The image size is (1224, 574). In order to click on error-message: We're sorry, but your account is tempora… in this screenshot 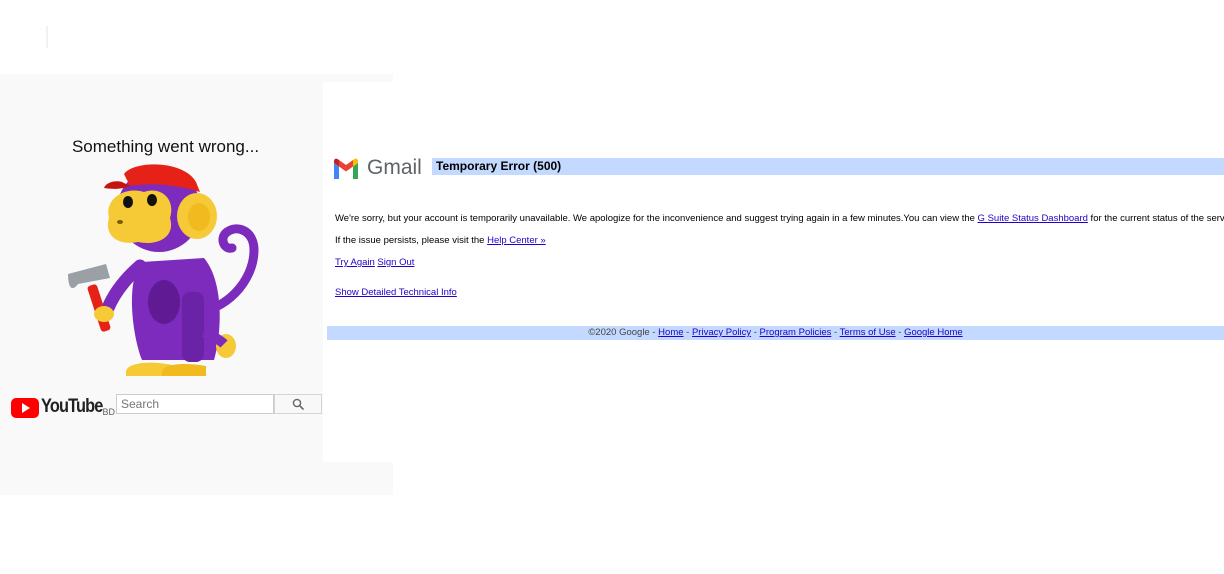, I will do `click(779, 218)`.